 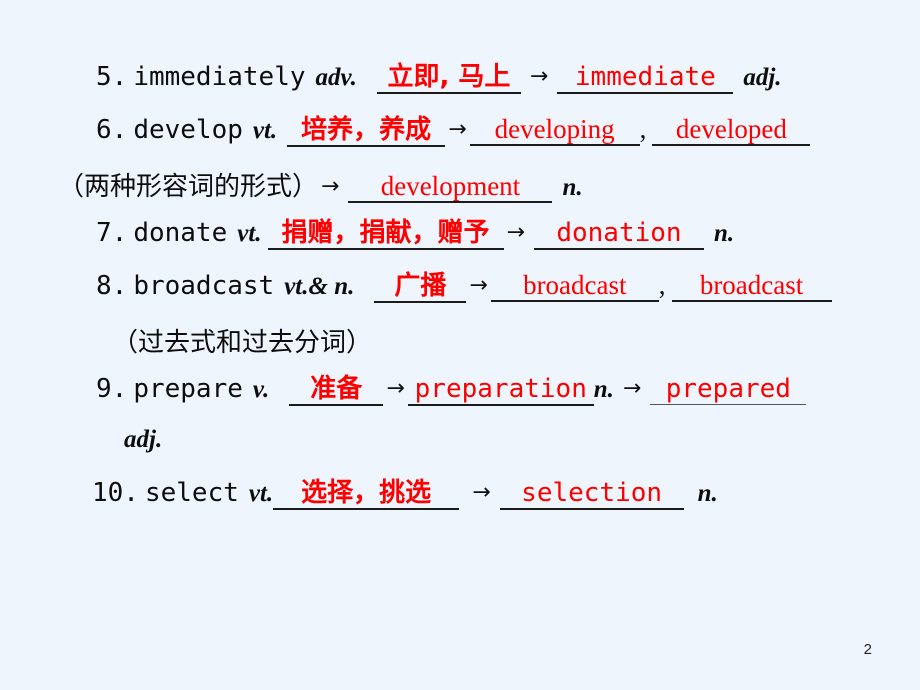 I want to click on derivative-text: immediate, so click(x=645, y=77).